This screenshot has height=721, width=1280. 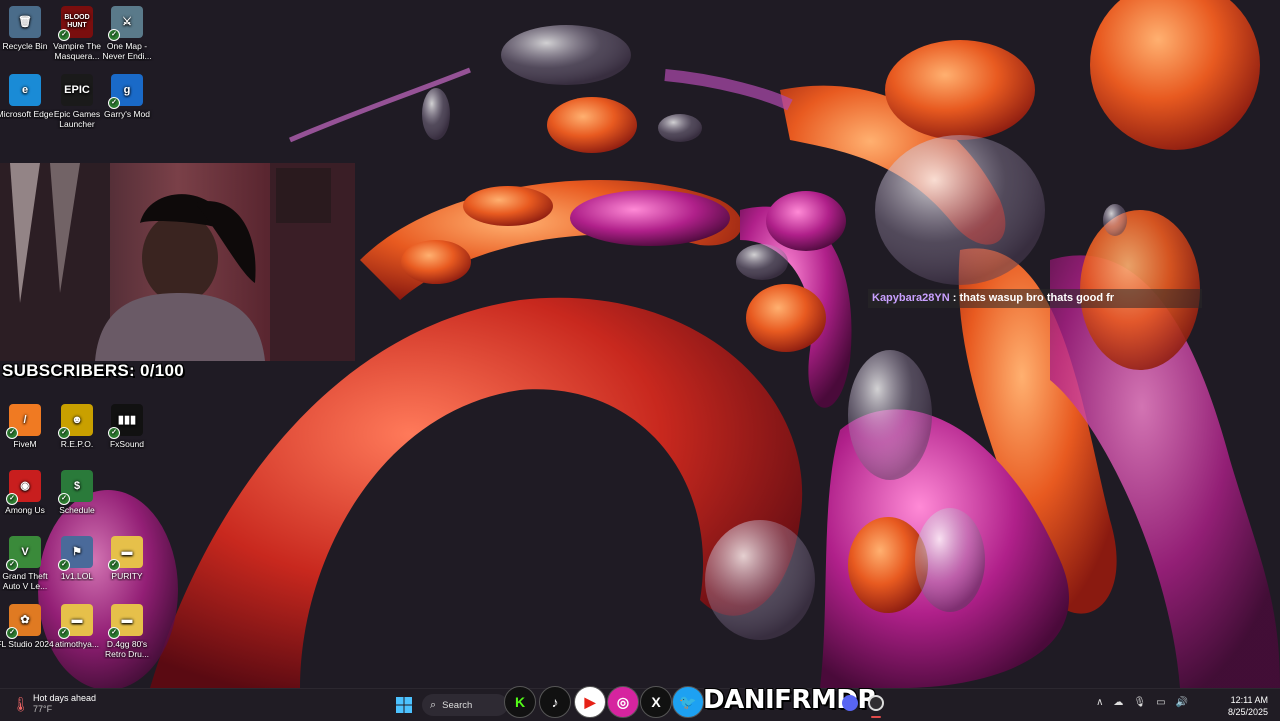 What do you see at coordinates (1118, 702) in the screenshot?
I see `onedrive-icon: ☁` at bounding box center [1118, 702].